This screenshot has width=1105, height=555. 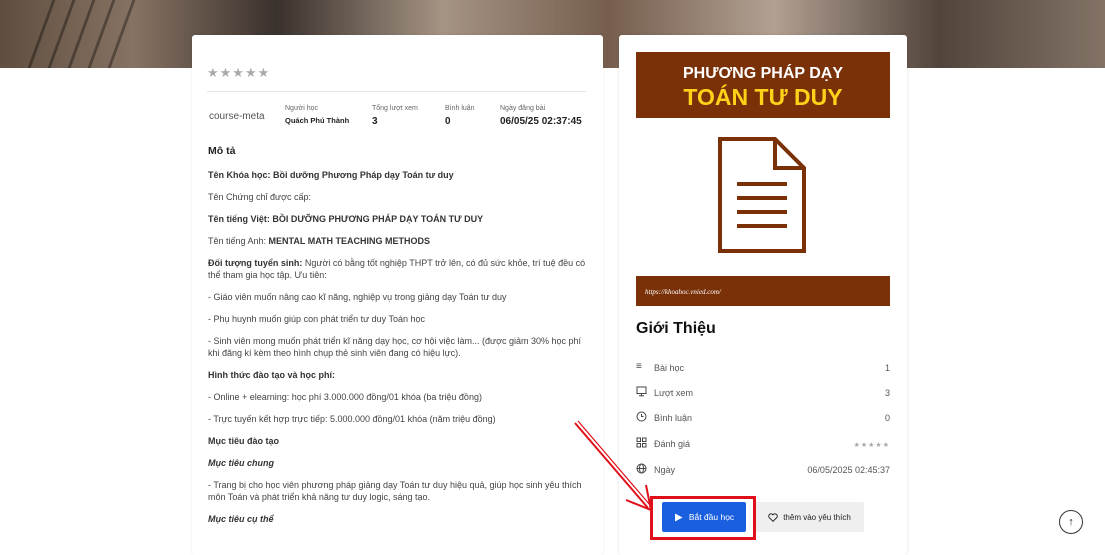 What do you see at coordinates (238, 73) in the screenshot?
I see `rating-stars: ★★★★★` at bounding box center [238, 73].